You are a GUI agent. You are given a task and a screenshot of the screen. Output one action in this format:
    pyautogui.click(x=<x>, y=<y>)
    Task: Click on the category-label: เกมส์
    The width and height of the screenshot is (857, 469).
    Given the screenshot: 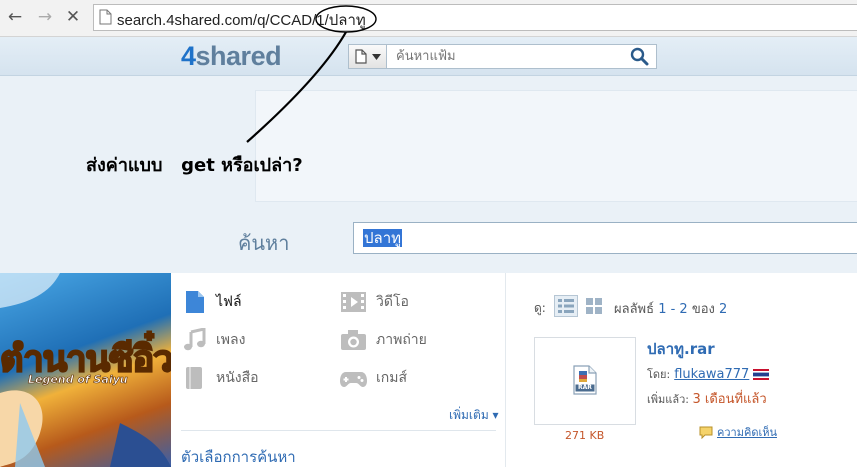 What is the action you would take?
    pyautogui.click(x=392, y=378)
    